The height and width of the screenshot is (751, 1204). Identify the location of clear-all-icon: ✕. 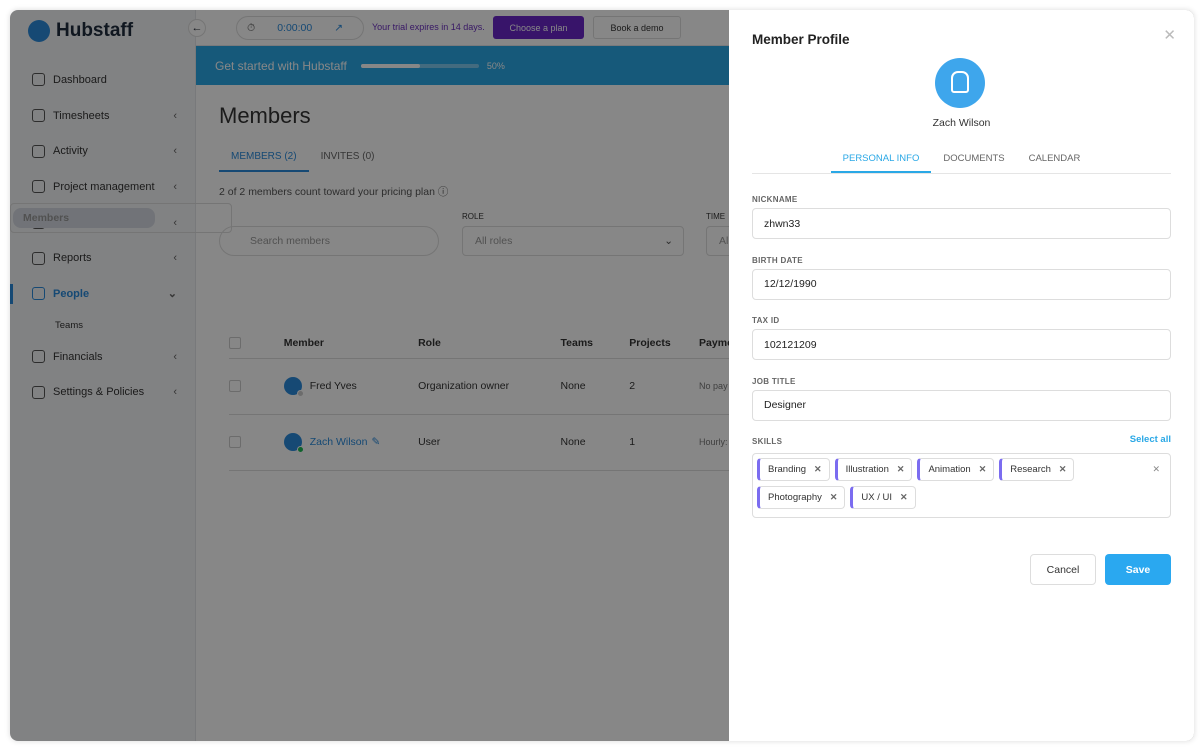
(1156, 469).